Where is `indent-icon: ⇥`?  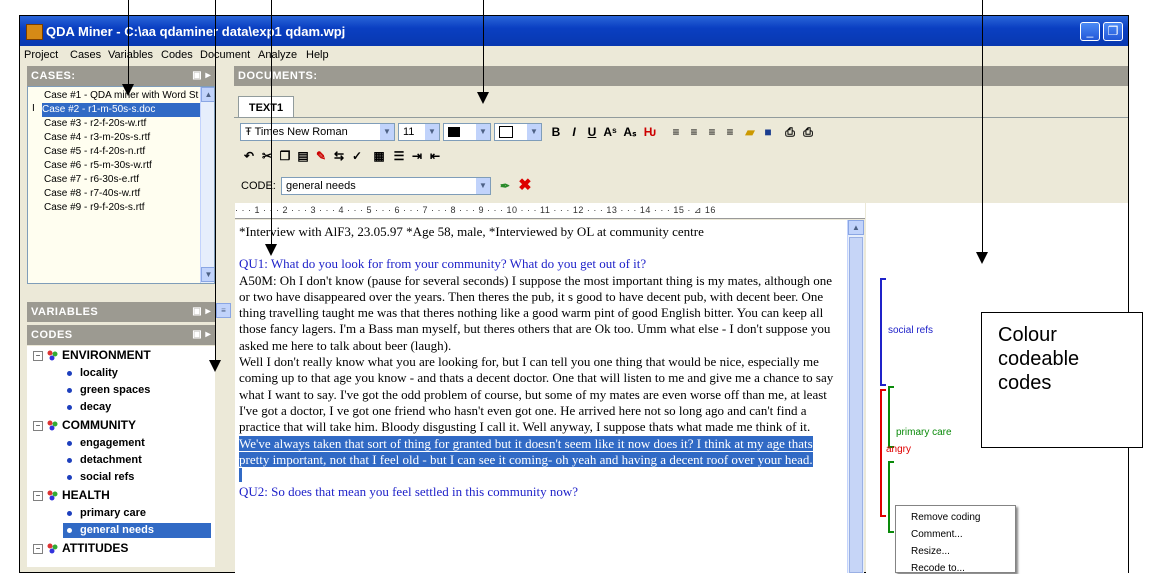
indent-icon: ⇥ is located at coordinates (417, 156).